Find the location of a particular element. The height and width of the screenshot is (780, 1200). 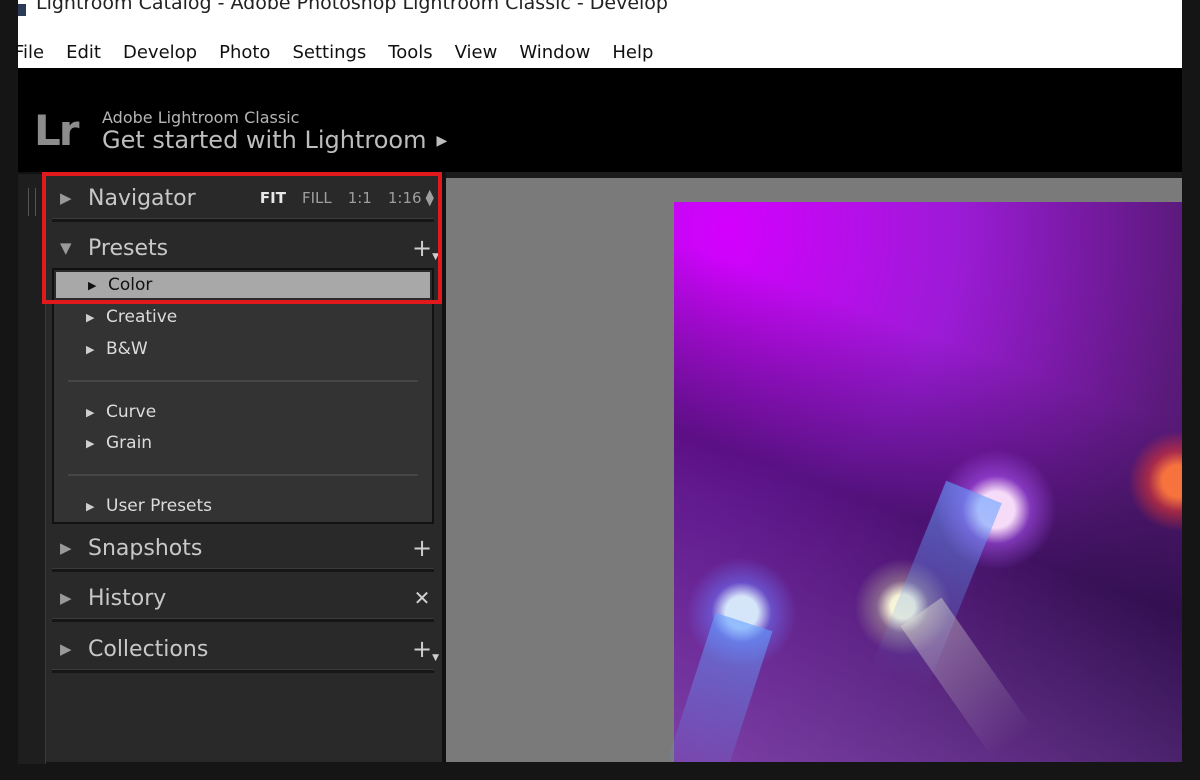

menu-view: View is located at coordinates (476, 52).